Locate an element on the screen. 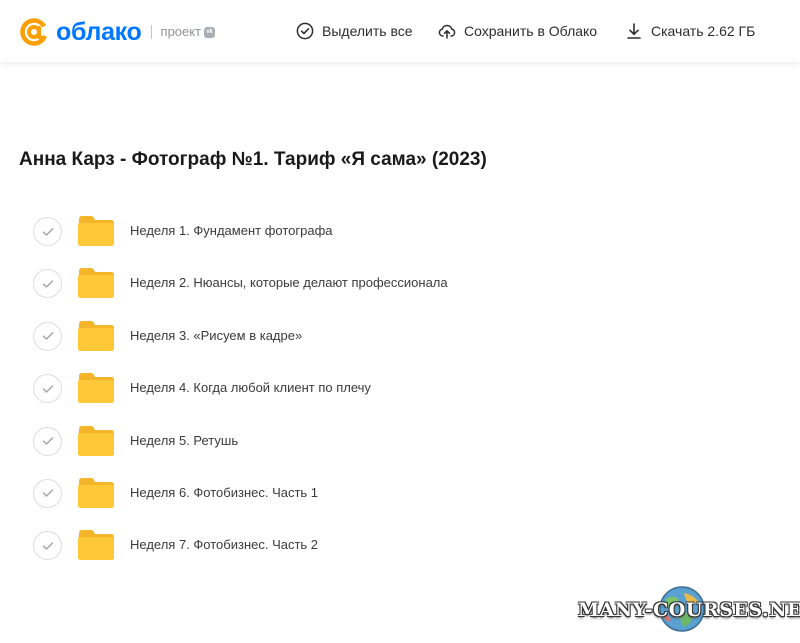 The height and width of the screenshot is (643, 800). folder-row: Неделя 1. Фундамент фотографа is located at coordinates (400, 231).